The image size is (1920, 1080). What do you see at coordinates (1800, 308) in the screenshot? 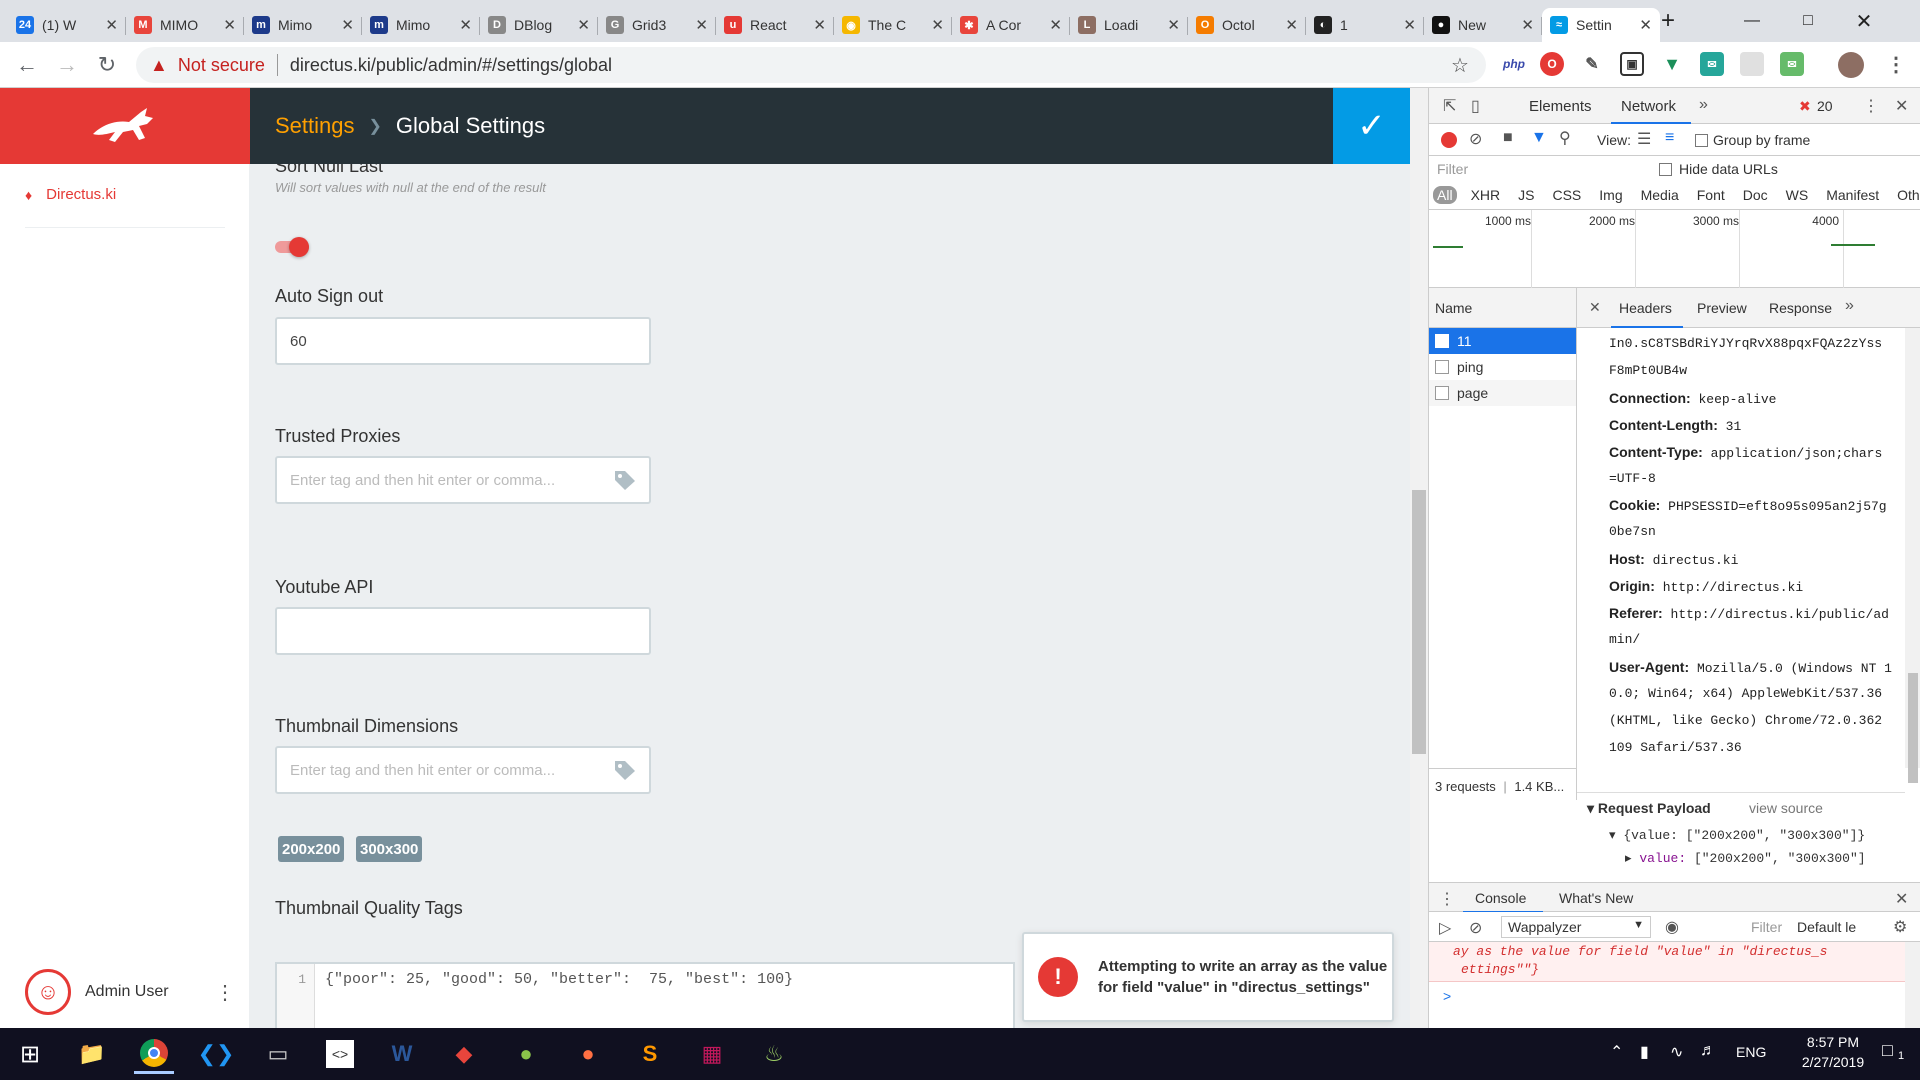
I see `tab-response: Response` at bounding box center [1800, 308].